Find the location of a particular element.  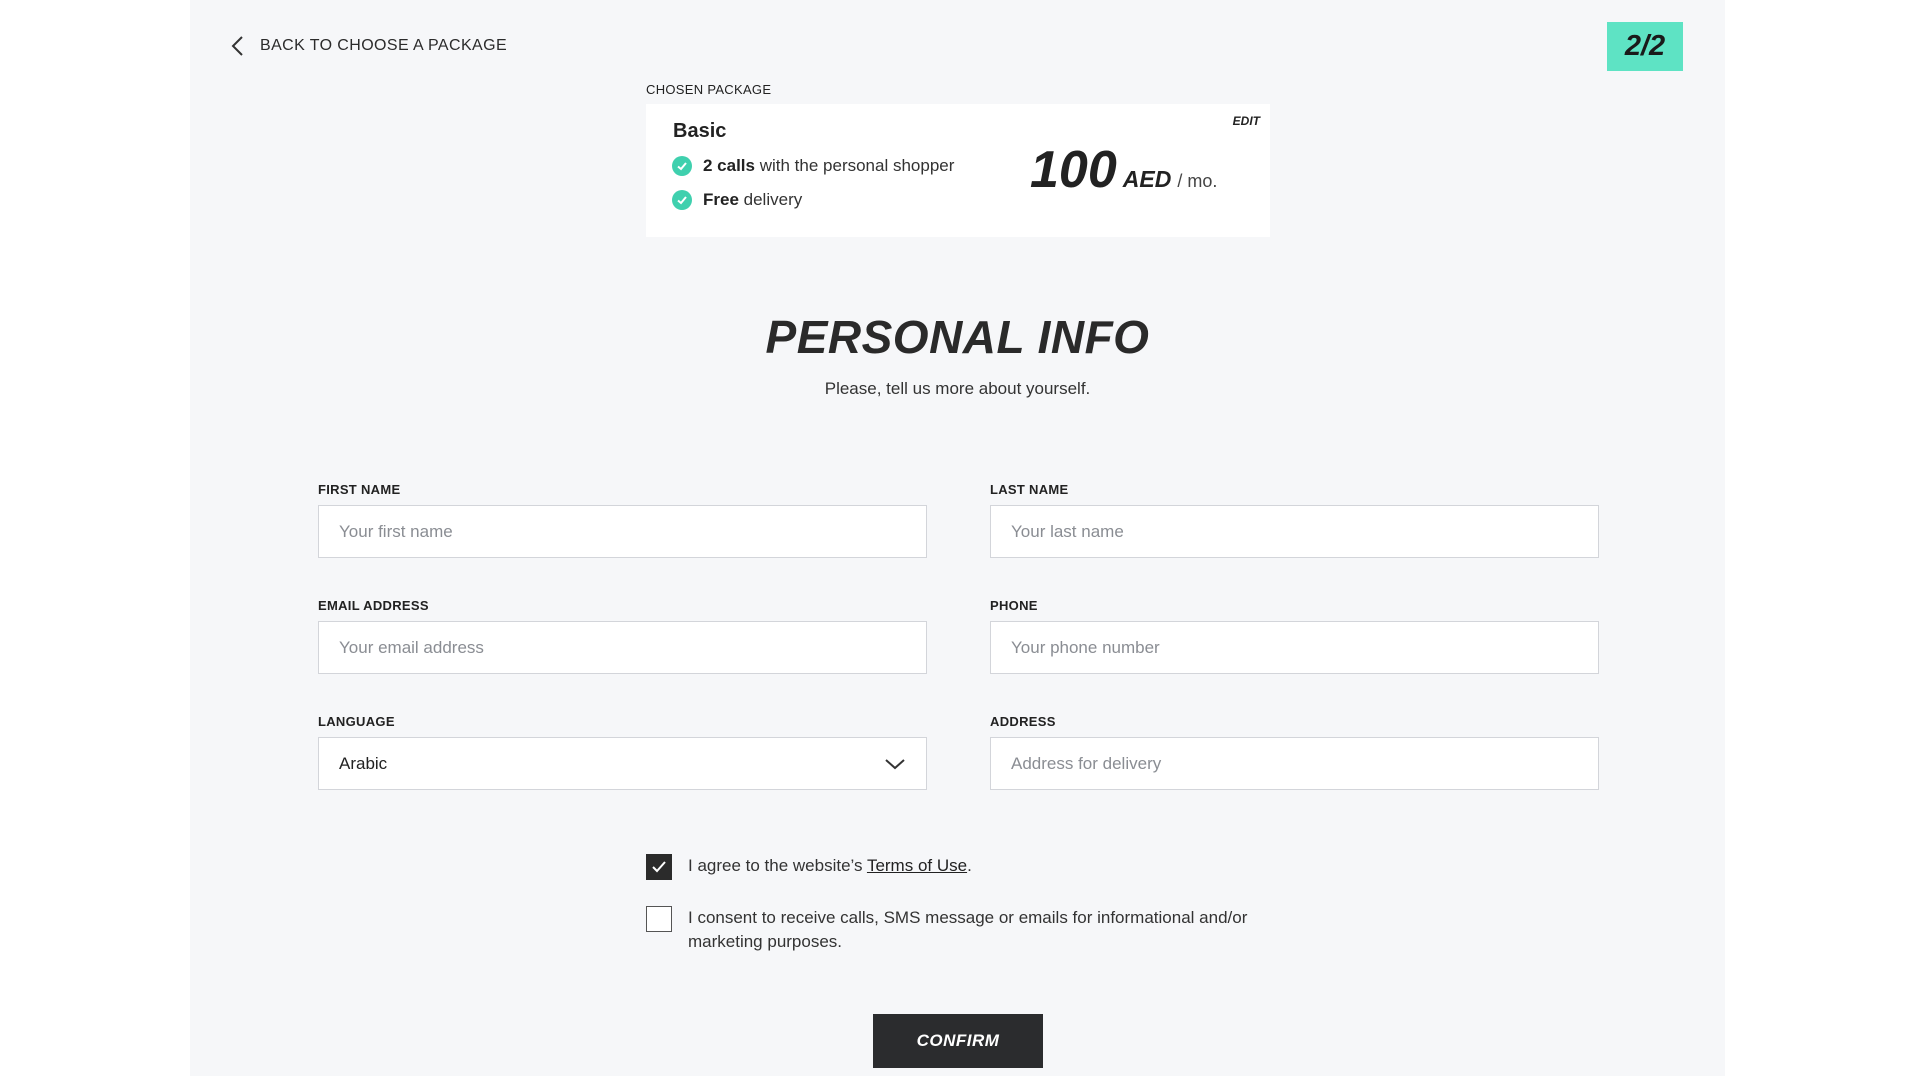

first-name-input is located at coordinates (622, 531).